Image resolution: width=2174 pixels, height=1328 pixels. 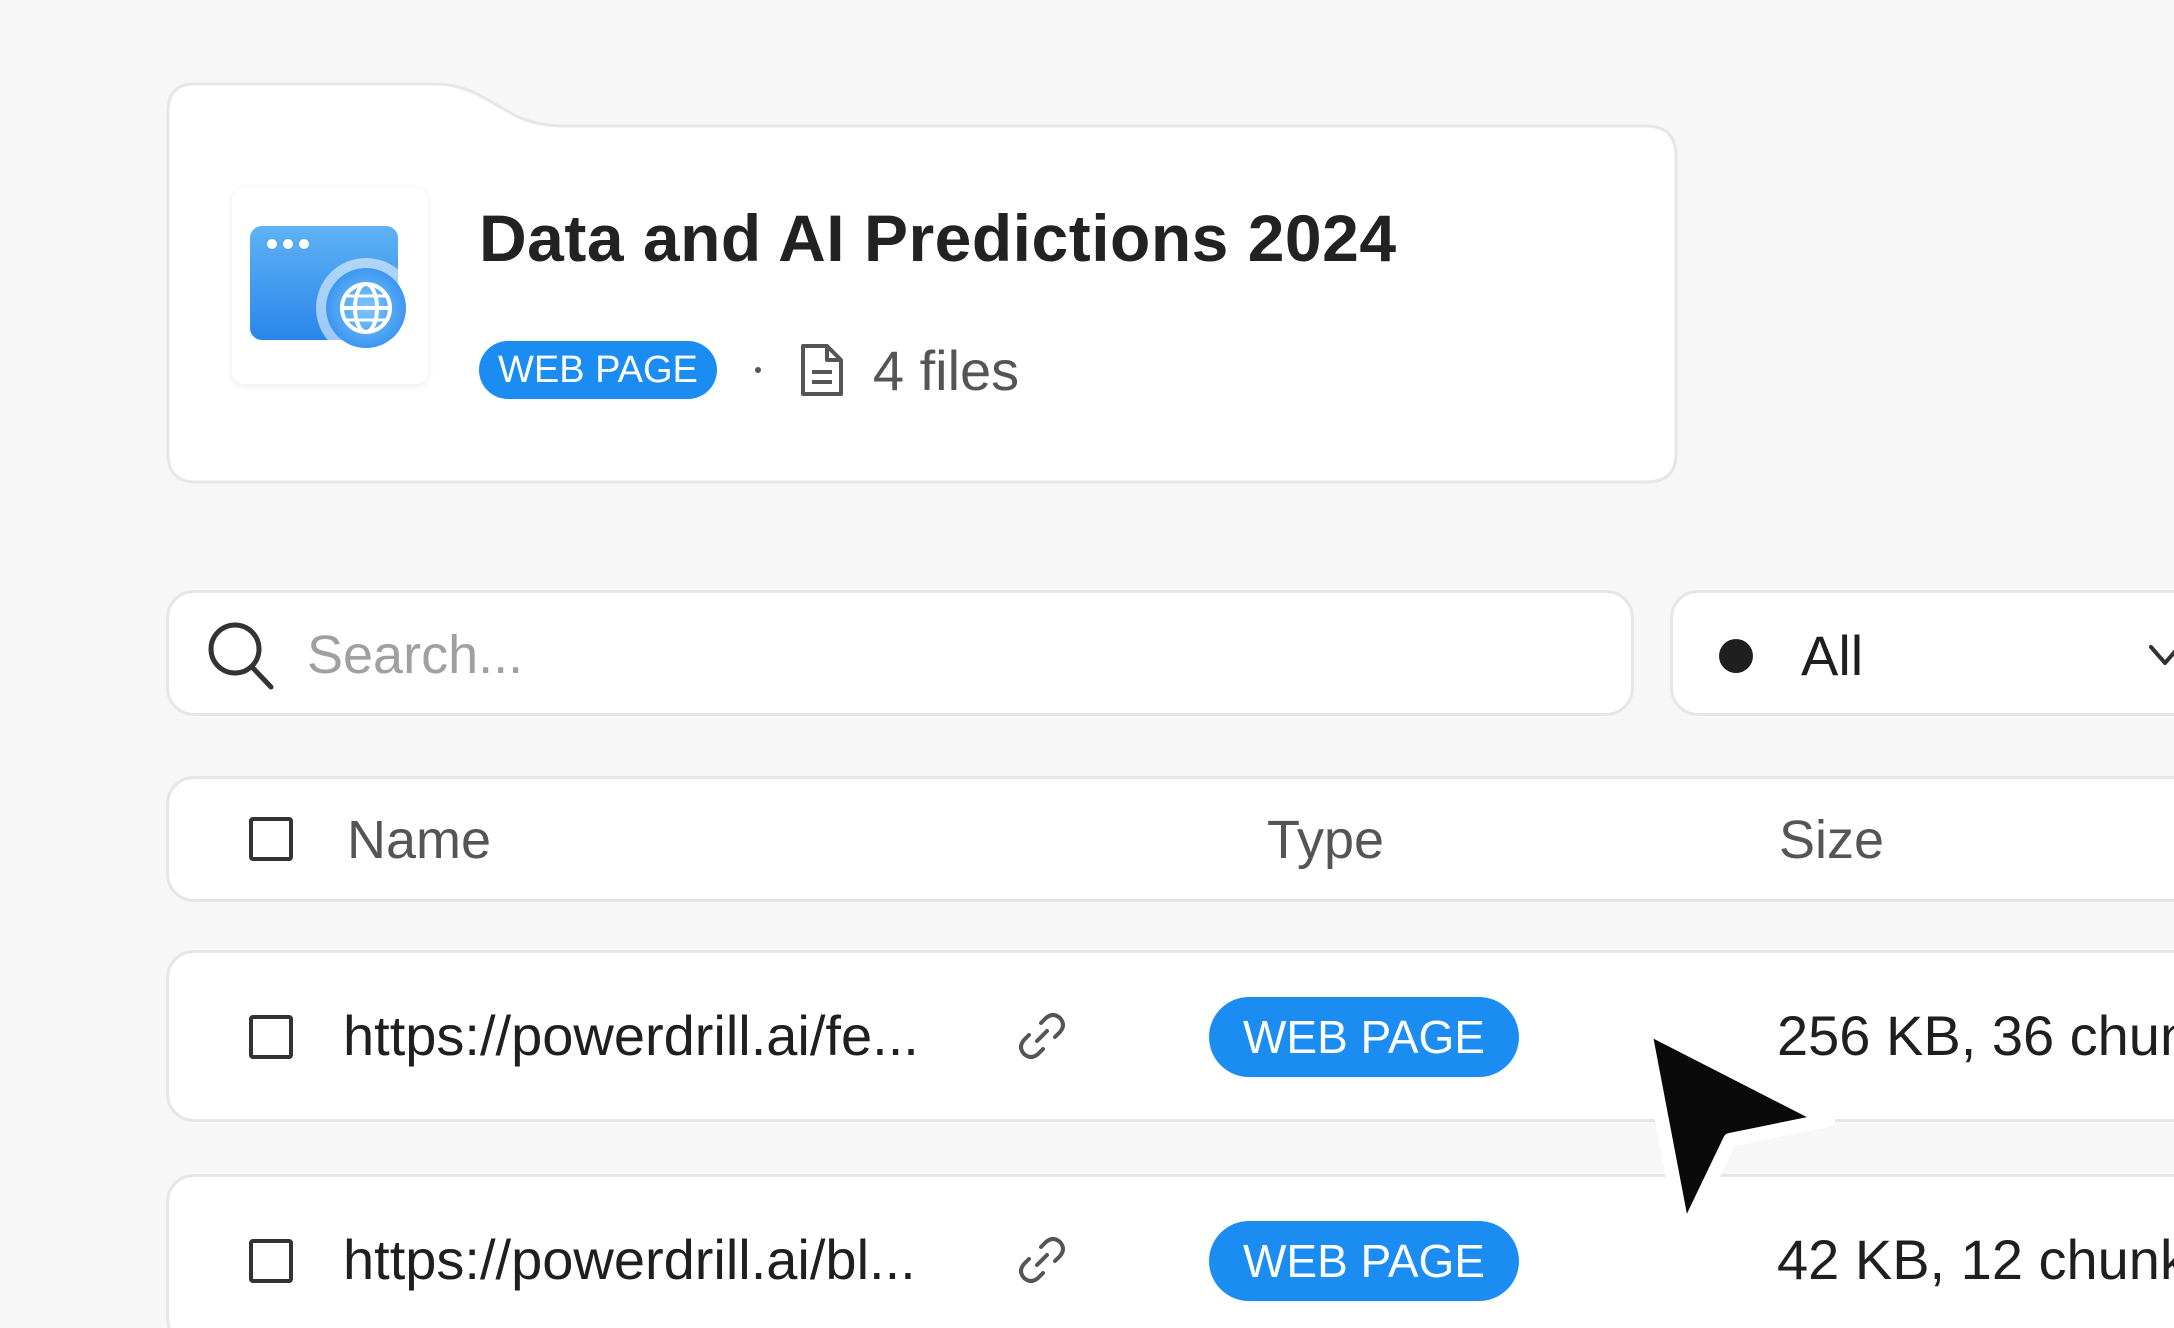 What do you see at coordinates (2161, 655) in the screenshot?
I see `chevron-down-icon` at bounding box center [2161, 655].